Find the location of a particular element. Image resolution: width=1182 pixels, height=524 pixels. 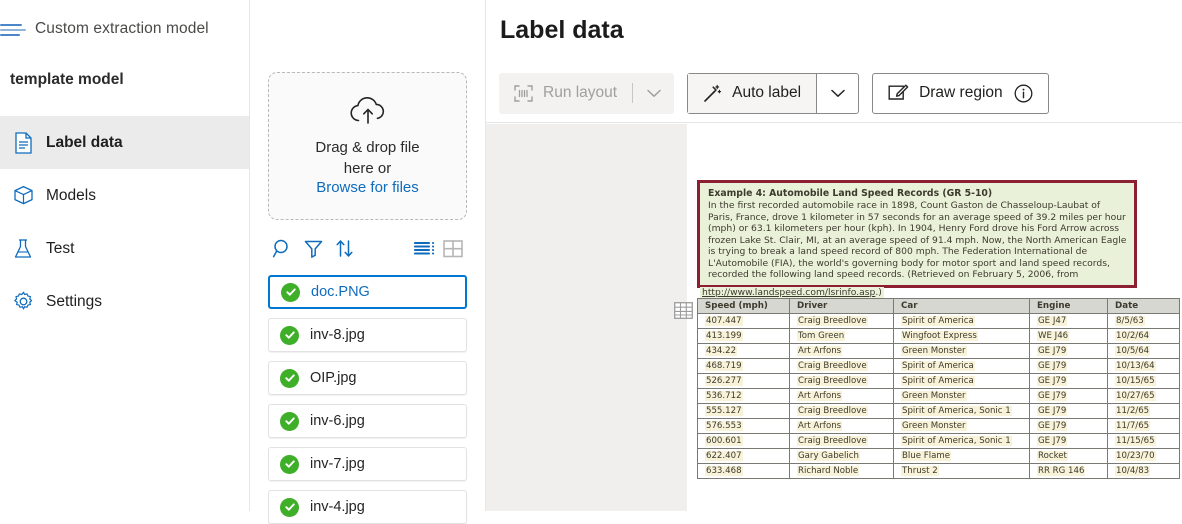

file-list-item: inv-7.jpg is located at coordinates (367, 464).